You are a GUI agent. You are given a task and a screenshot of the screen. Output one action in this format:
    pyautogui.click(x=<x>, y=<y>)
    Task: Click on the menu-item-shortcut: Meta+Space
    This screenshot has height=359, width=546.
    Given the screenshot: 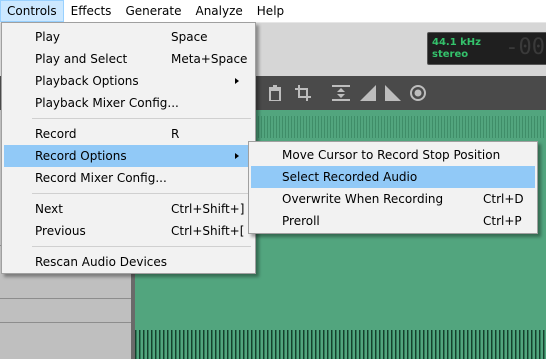 What is the action you would take?
    pyautogui.click(x=209, y=59)
    